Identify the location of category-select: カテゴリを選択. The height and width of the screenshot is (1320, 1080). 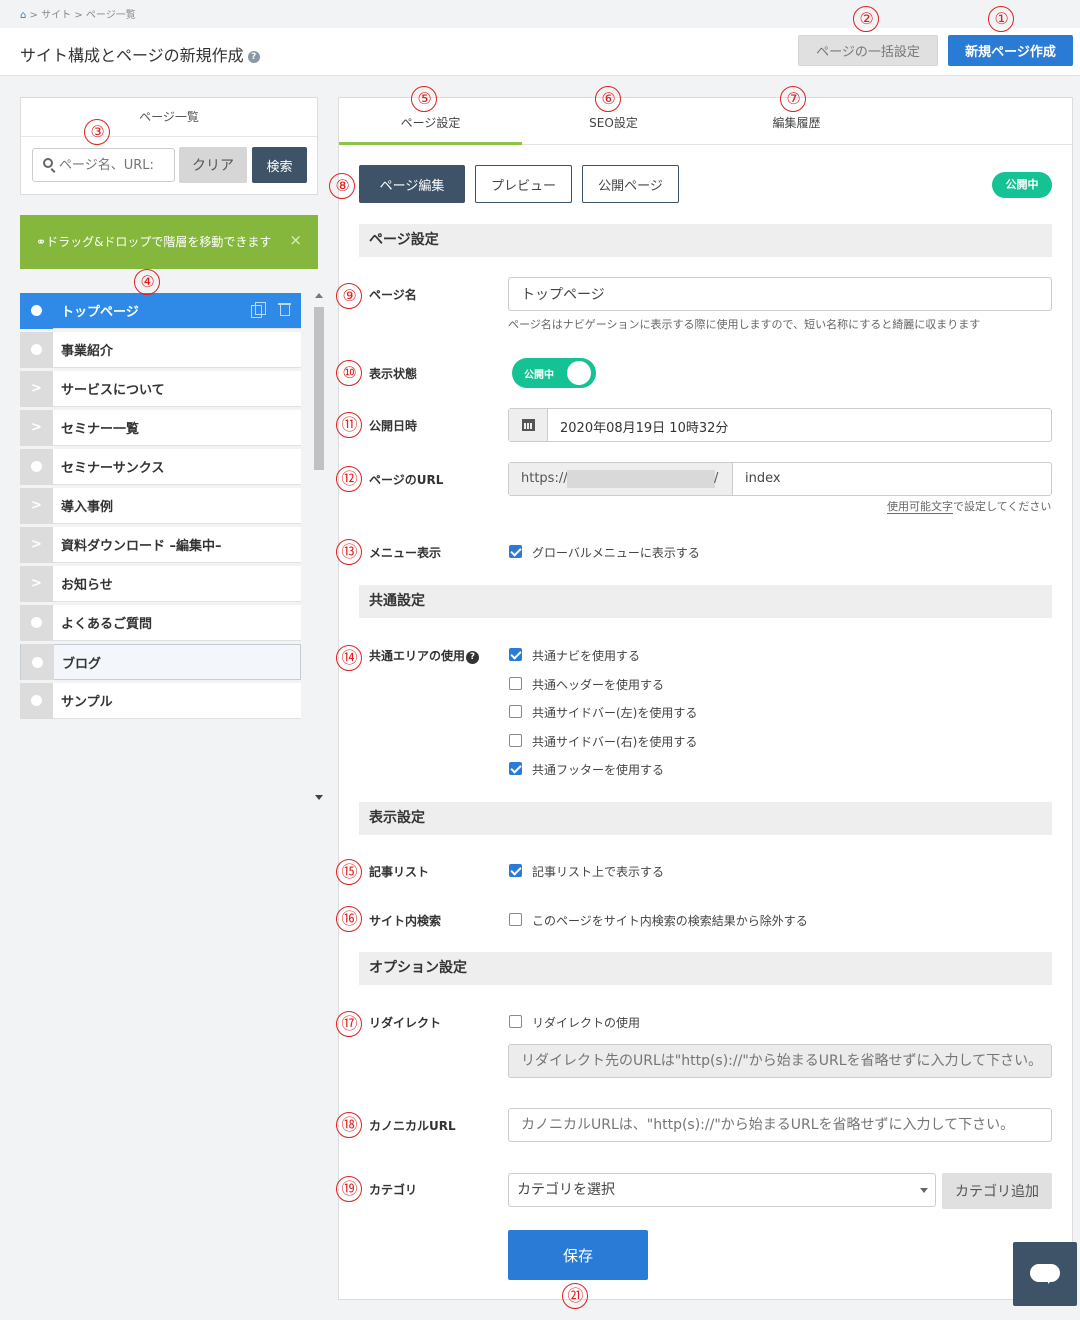
(722, 1190).